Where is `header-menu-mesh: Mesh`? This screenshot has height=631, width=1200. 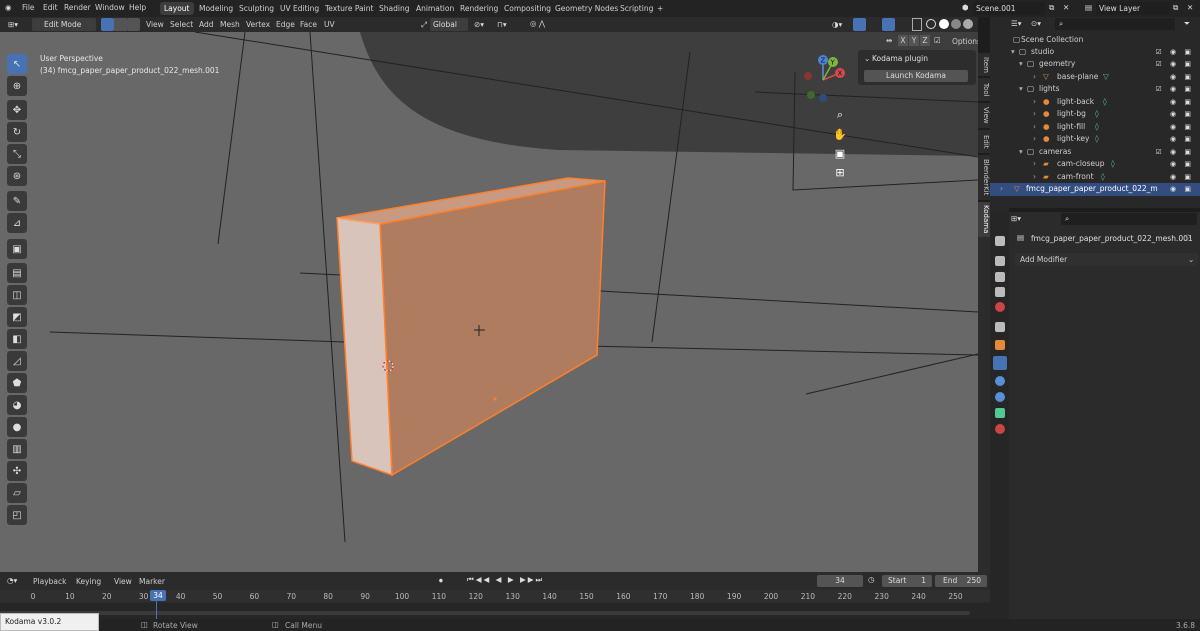
header-menu-mesh: Mesh is located at coordinates (230, 24).